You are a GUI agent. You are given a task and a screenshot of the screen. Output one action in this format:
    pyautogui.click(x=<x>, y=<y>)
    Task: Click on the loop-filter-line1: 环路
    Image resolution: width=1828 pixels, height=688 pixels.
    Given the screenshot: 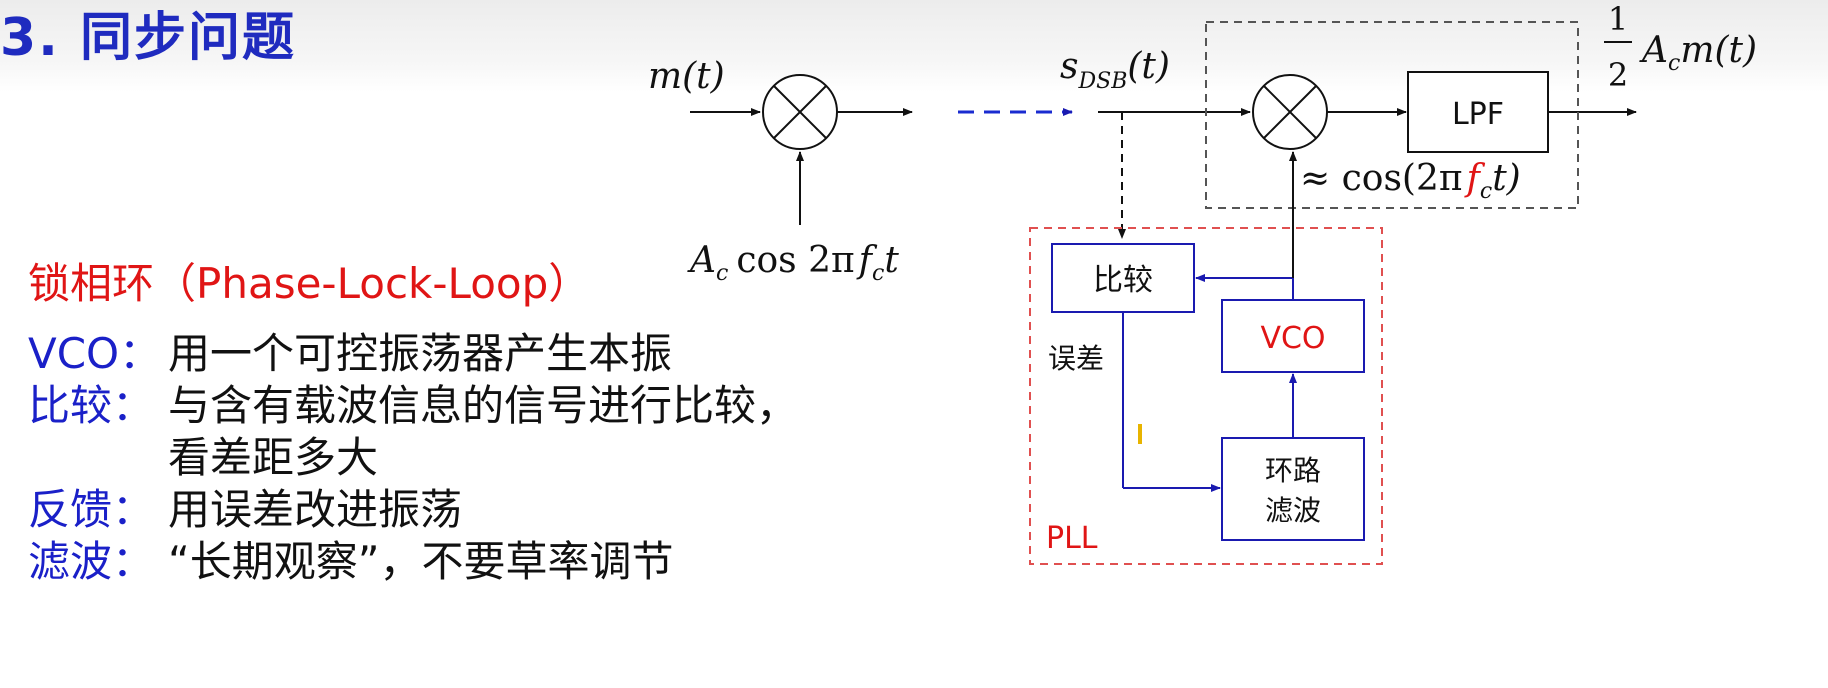 What is the action you would take?
    pyautogui.click(x=1293, y=470)
    